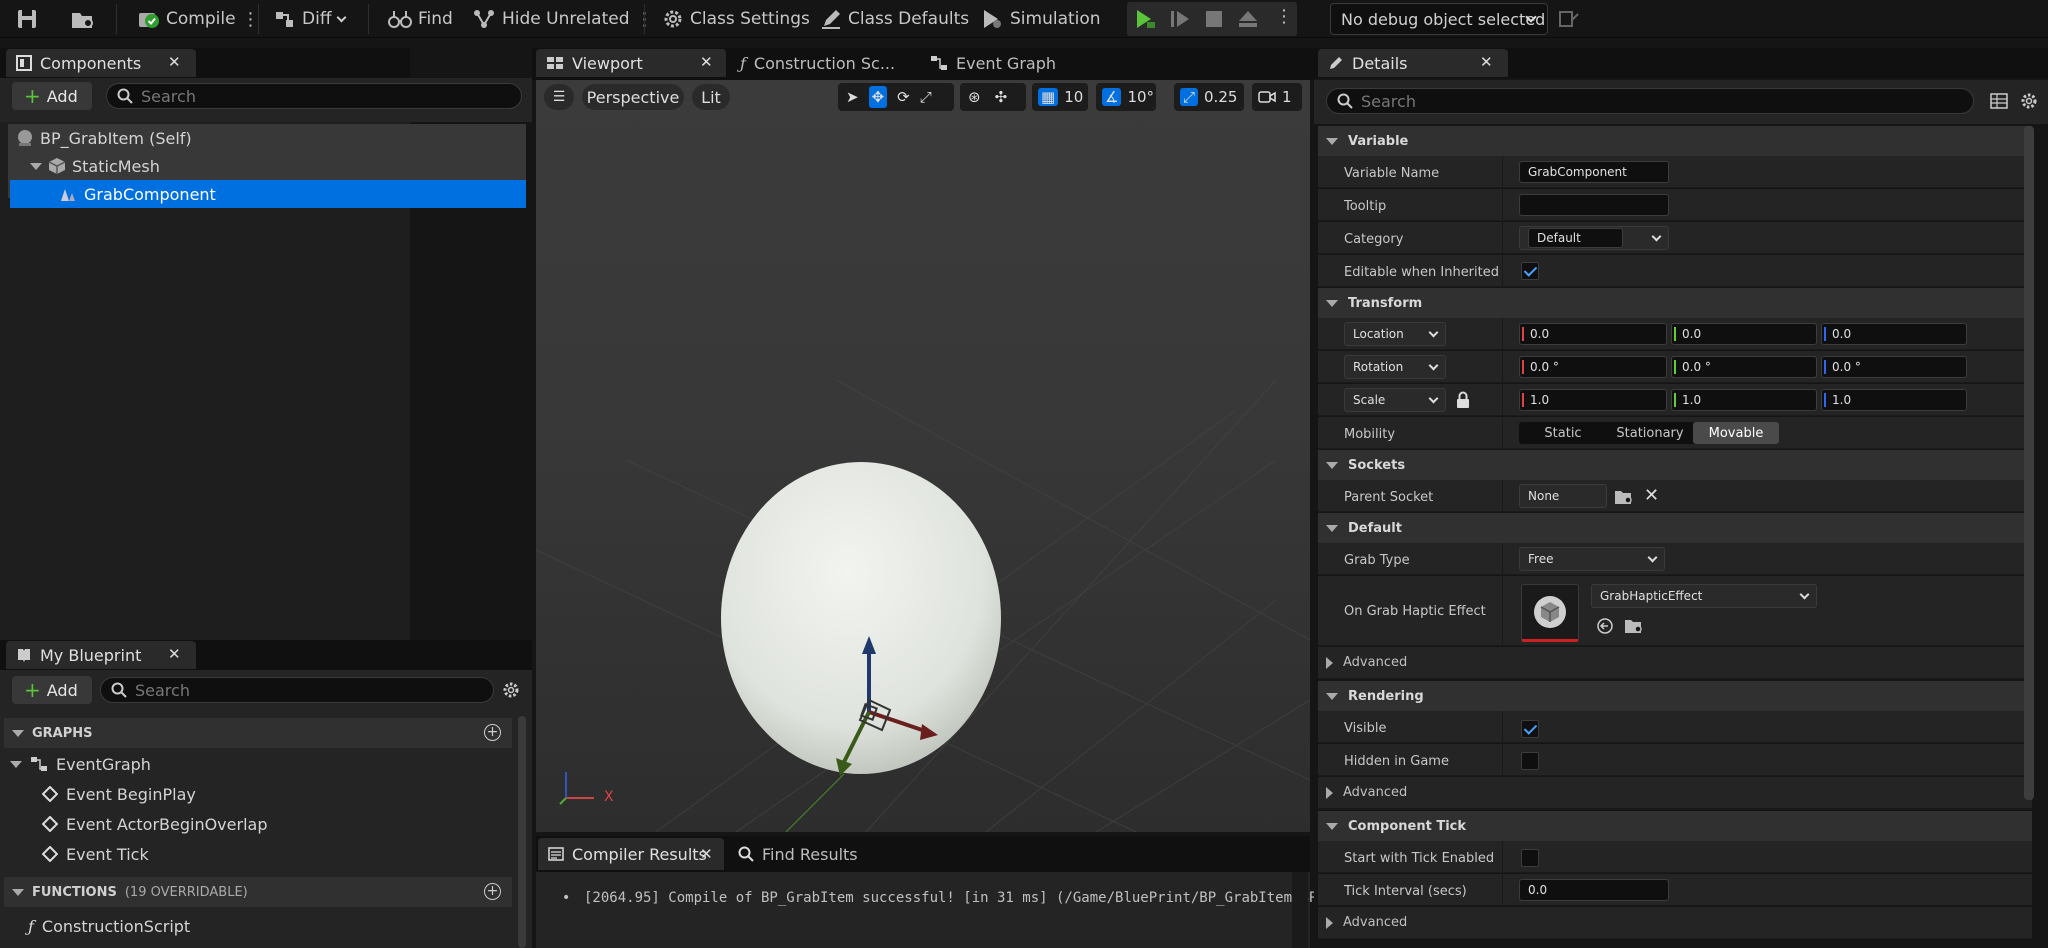 The width and height of the screenshot is (2048, 948). What do you see at coordinates (1563, 496) in the screenshot?
I see `parent-socket-field: None` at bounding box center [1563, 496].